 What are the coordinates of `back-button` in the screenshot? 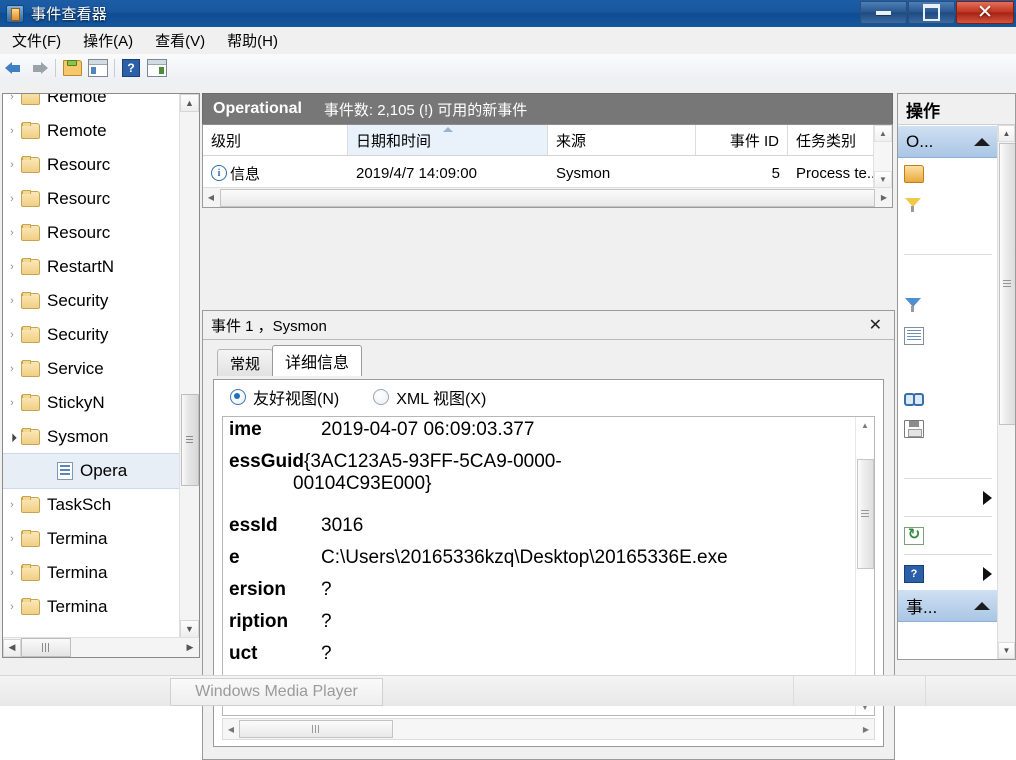 It's located at (13, 68).